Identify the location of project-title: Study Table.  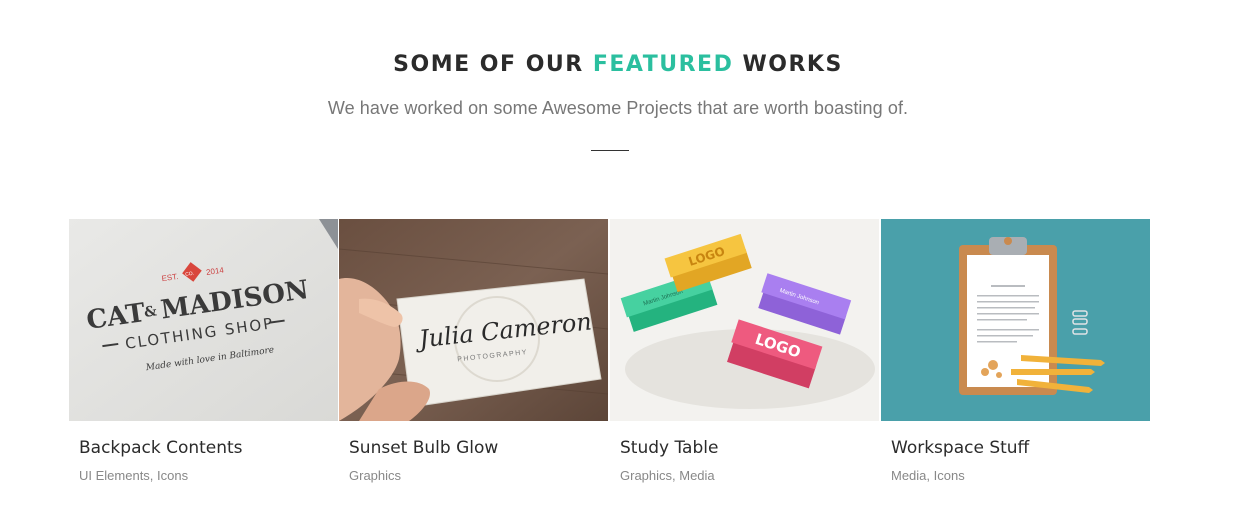
(669, 448).